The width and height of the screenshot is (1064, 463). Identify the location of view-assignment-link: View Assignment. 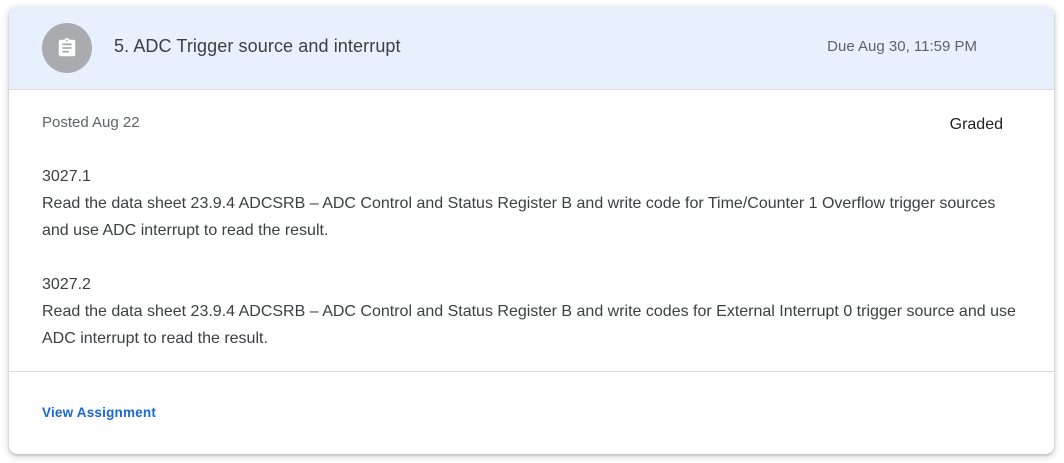
(99, 412).